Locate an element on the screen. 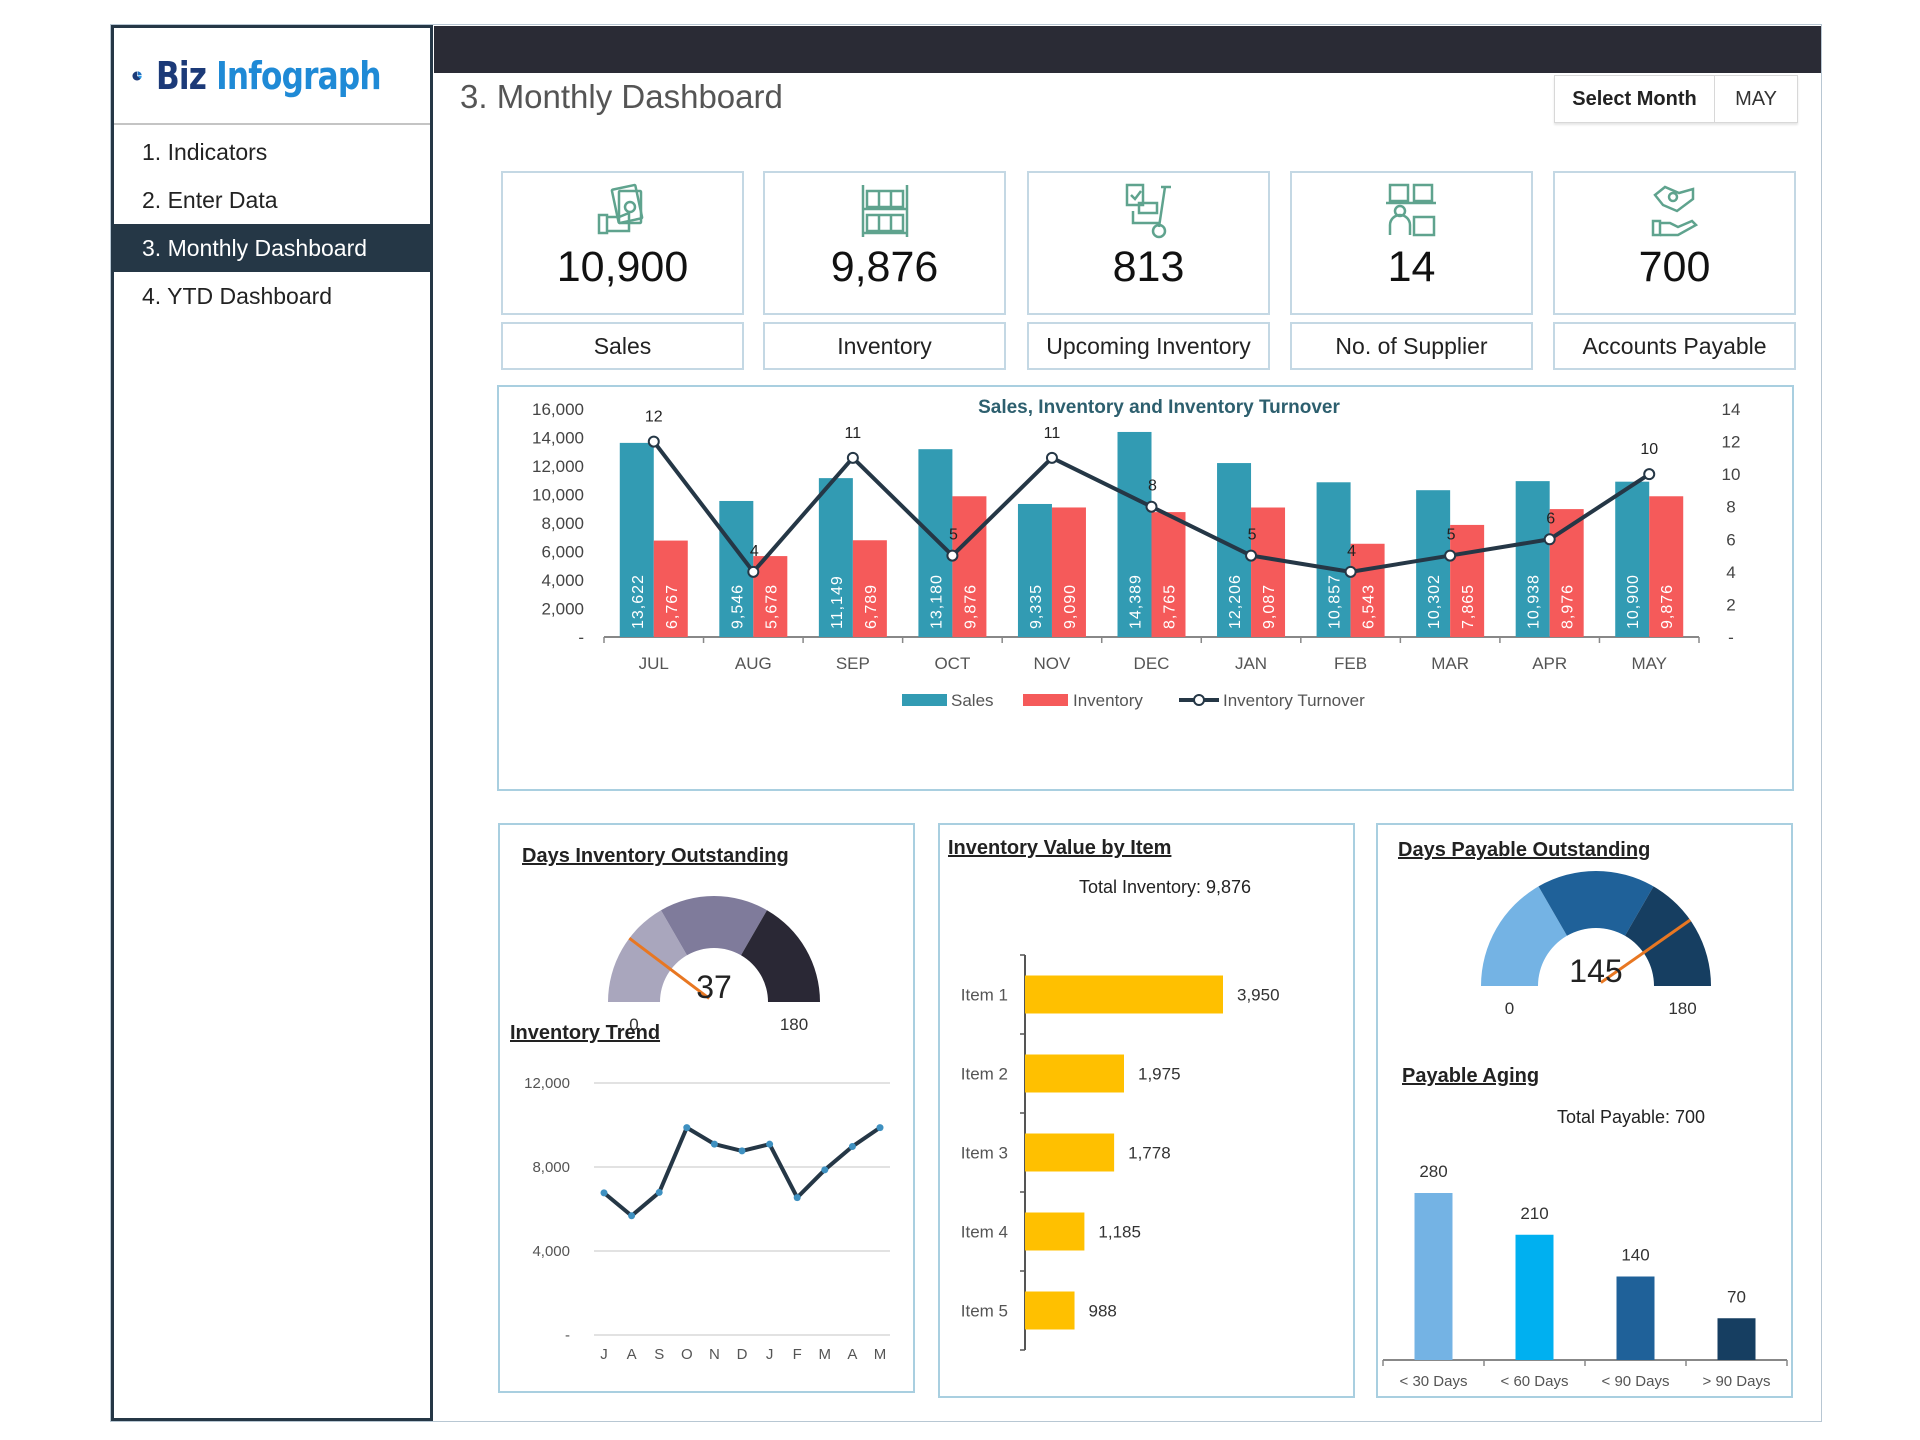  x-tick-label: APR is located at coordinates (1549, 663).